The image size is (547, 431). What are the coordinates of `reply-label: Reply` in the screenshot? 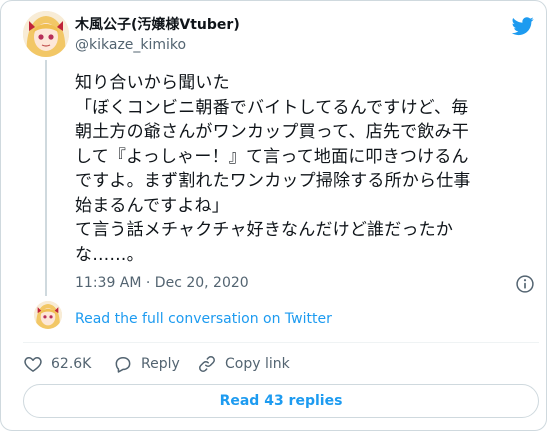 It's located at (160, 364).